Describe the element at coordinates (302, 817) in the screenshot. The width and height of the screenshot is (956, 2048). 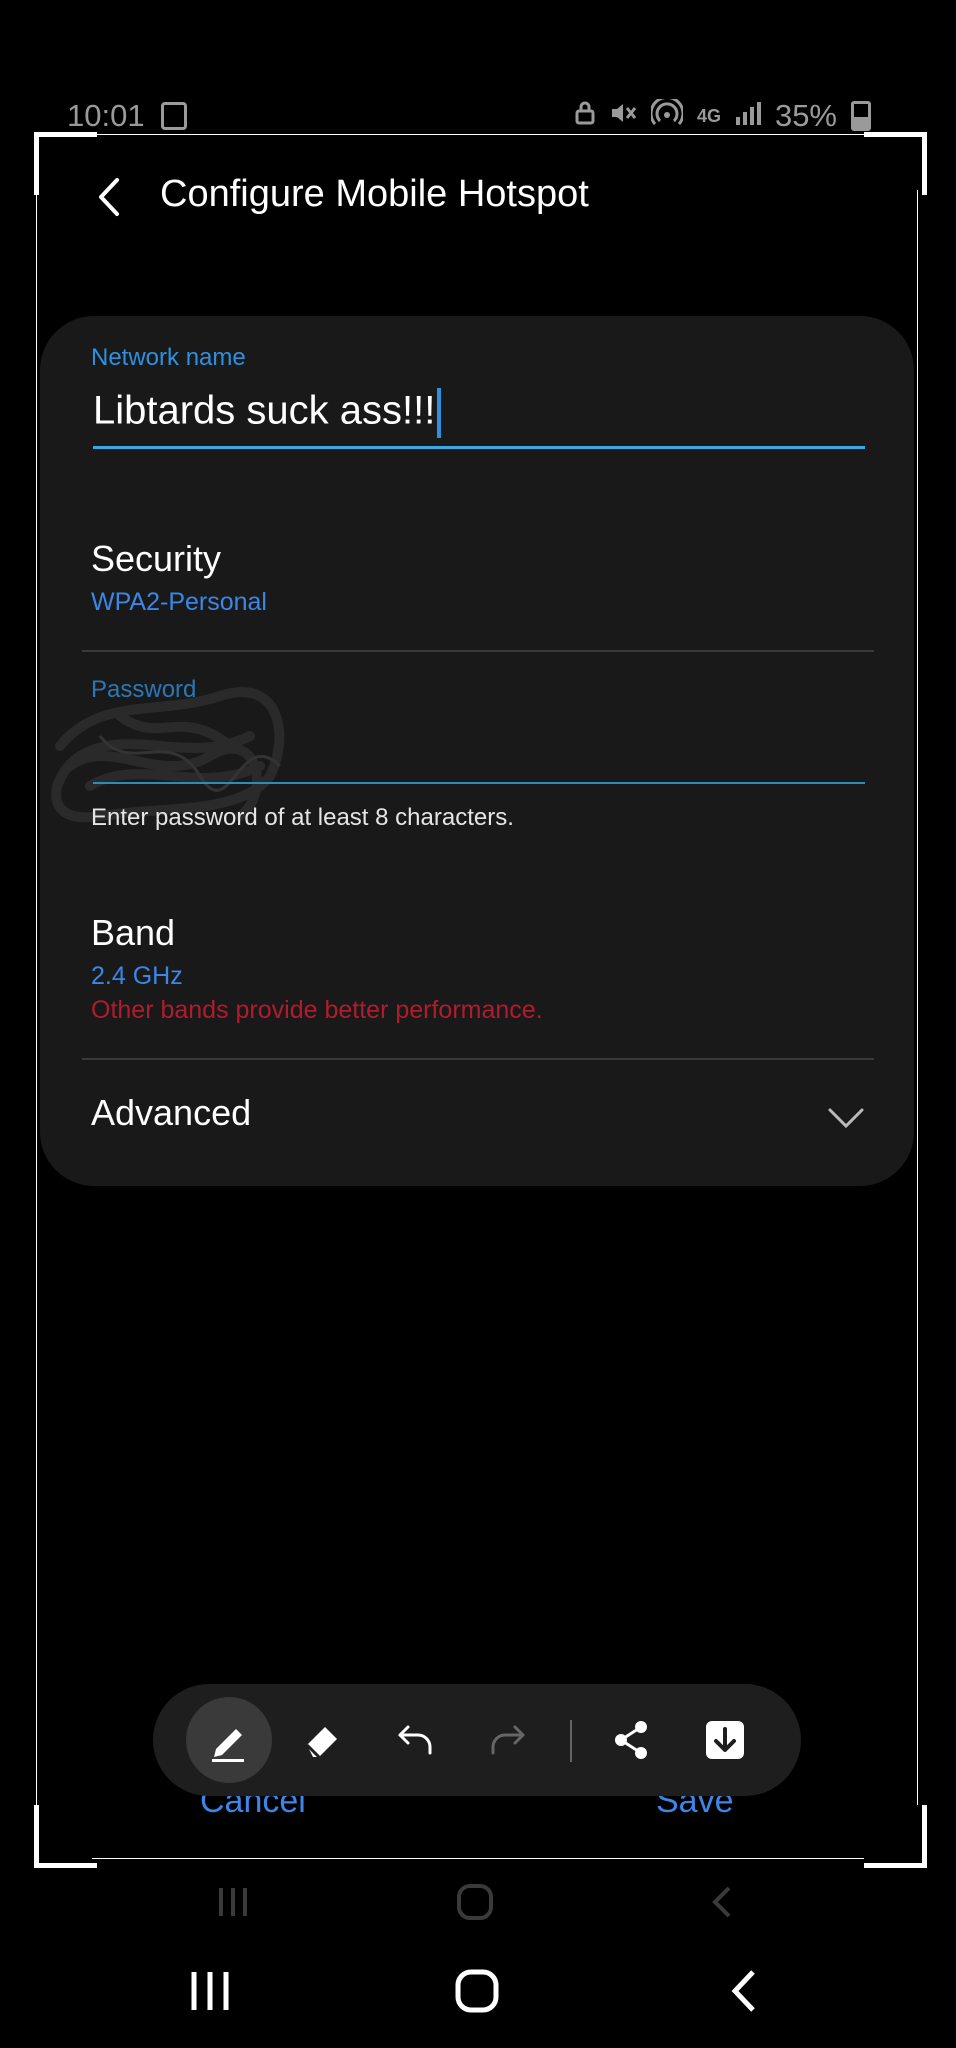
I see `password-hint: Enter password of at least 8 characters.` at that location.